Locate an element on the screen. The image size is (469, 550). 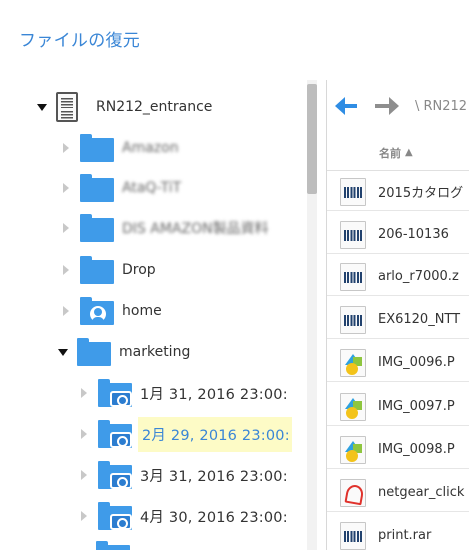
tree-node-snapshot: 4月 30, 2016 23:00: is located at coordinates (183, 516).